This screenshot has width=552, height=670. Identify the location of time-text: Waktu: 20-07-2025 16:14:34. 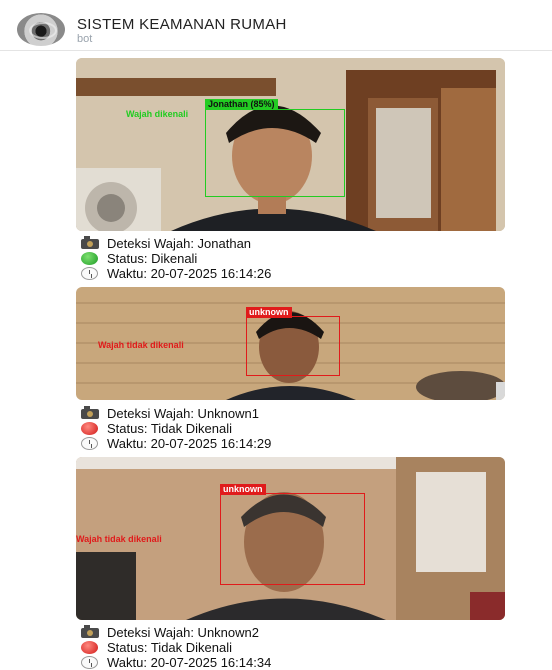
(189, 662).